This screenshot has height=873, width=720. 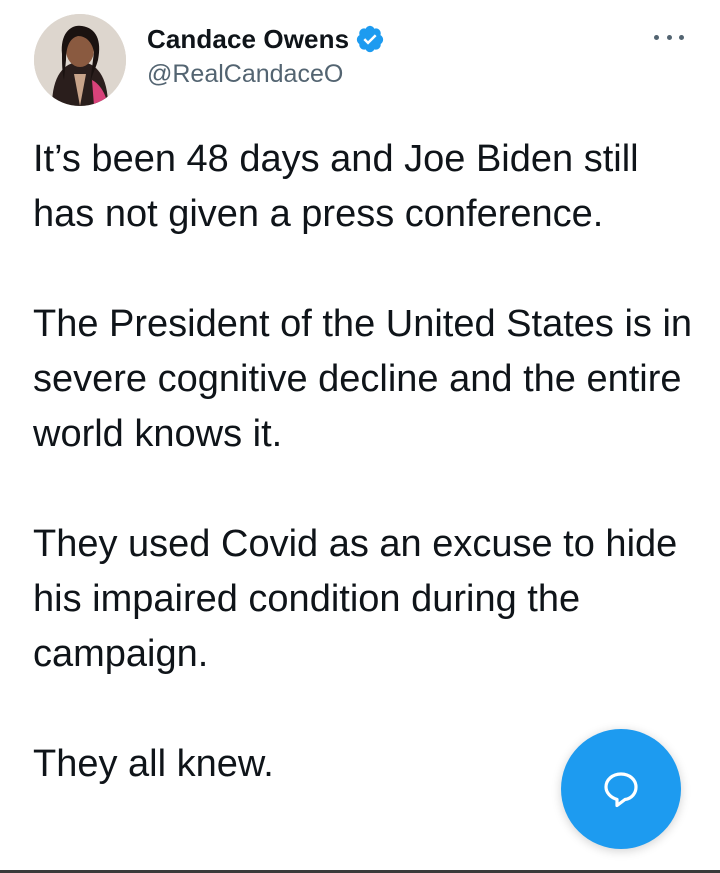 I want to click on more-options-icon, so click(x=669, y=37).